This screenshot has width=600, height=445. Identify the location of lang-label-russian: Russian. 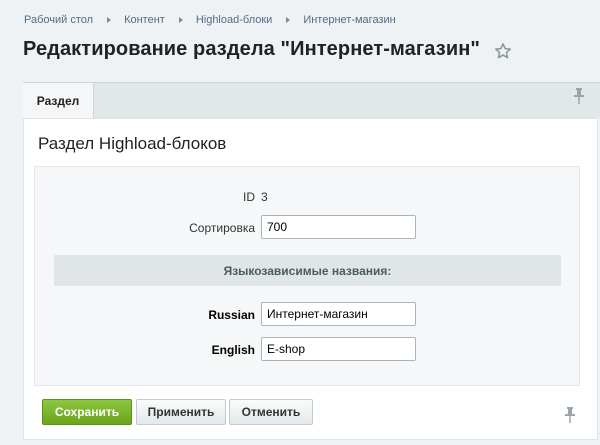
(231, 315).